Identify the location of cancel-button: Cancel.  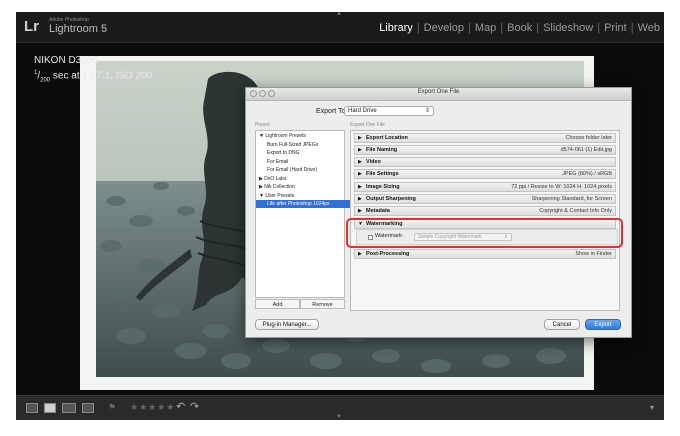
(562, 324).